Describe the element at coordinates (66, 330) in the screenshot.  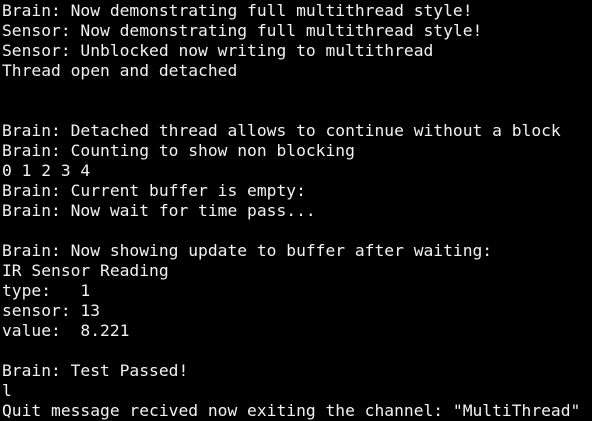
I see `terminal-line: value: 8.221` at that location.